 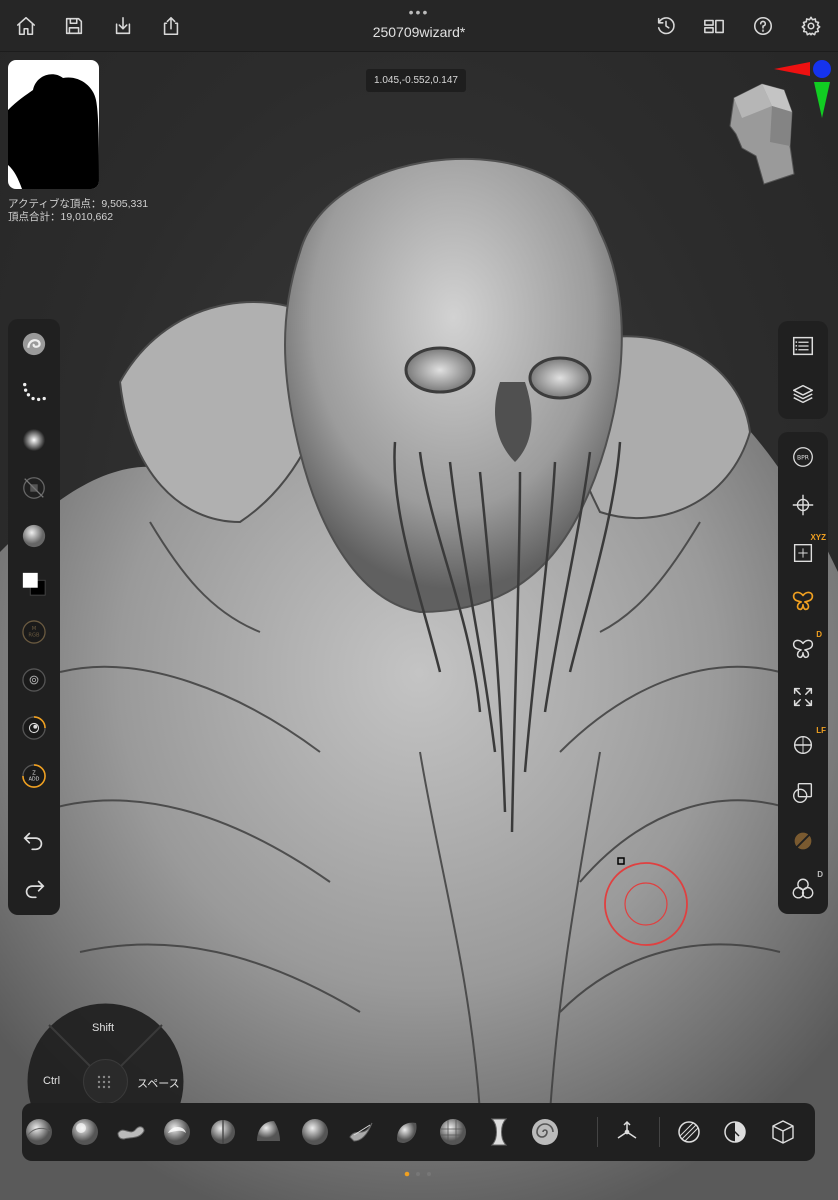 I want to click on right-toolbar: BPR XYZ D LF D, so click(x=803, y=673).